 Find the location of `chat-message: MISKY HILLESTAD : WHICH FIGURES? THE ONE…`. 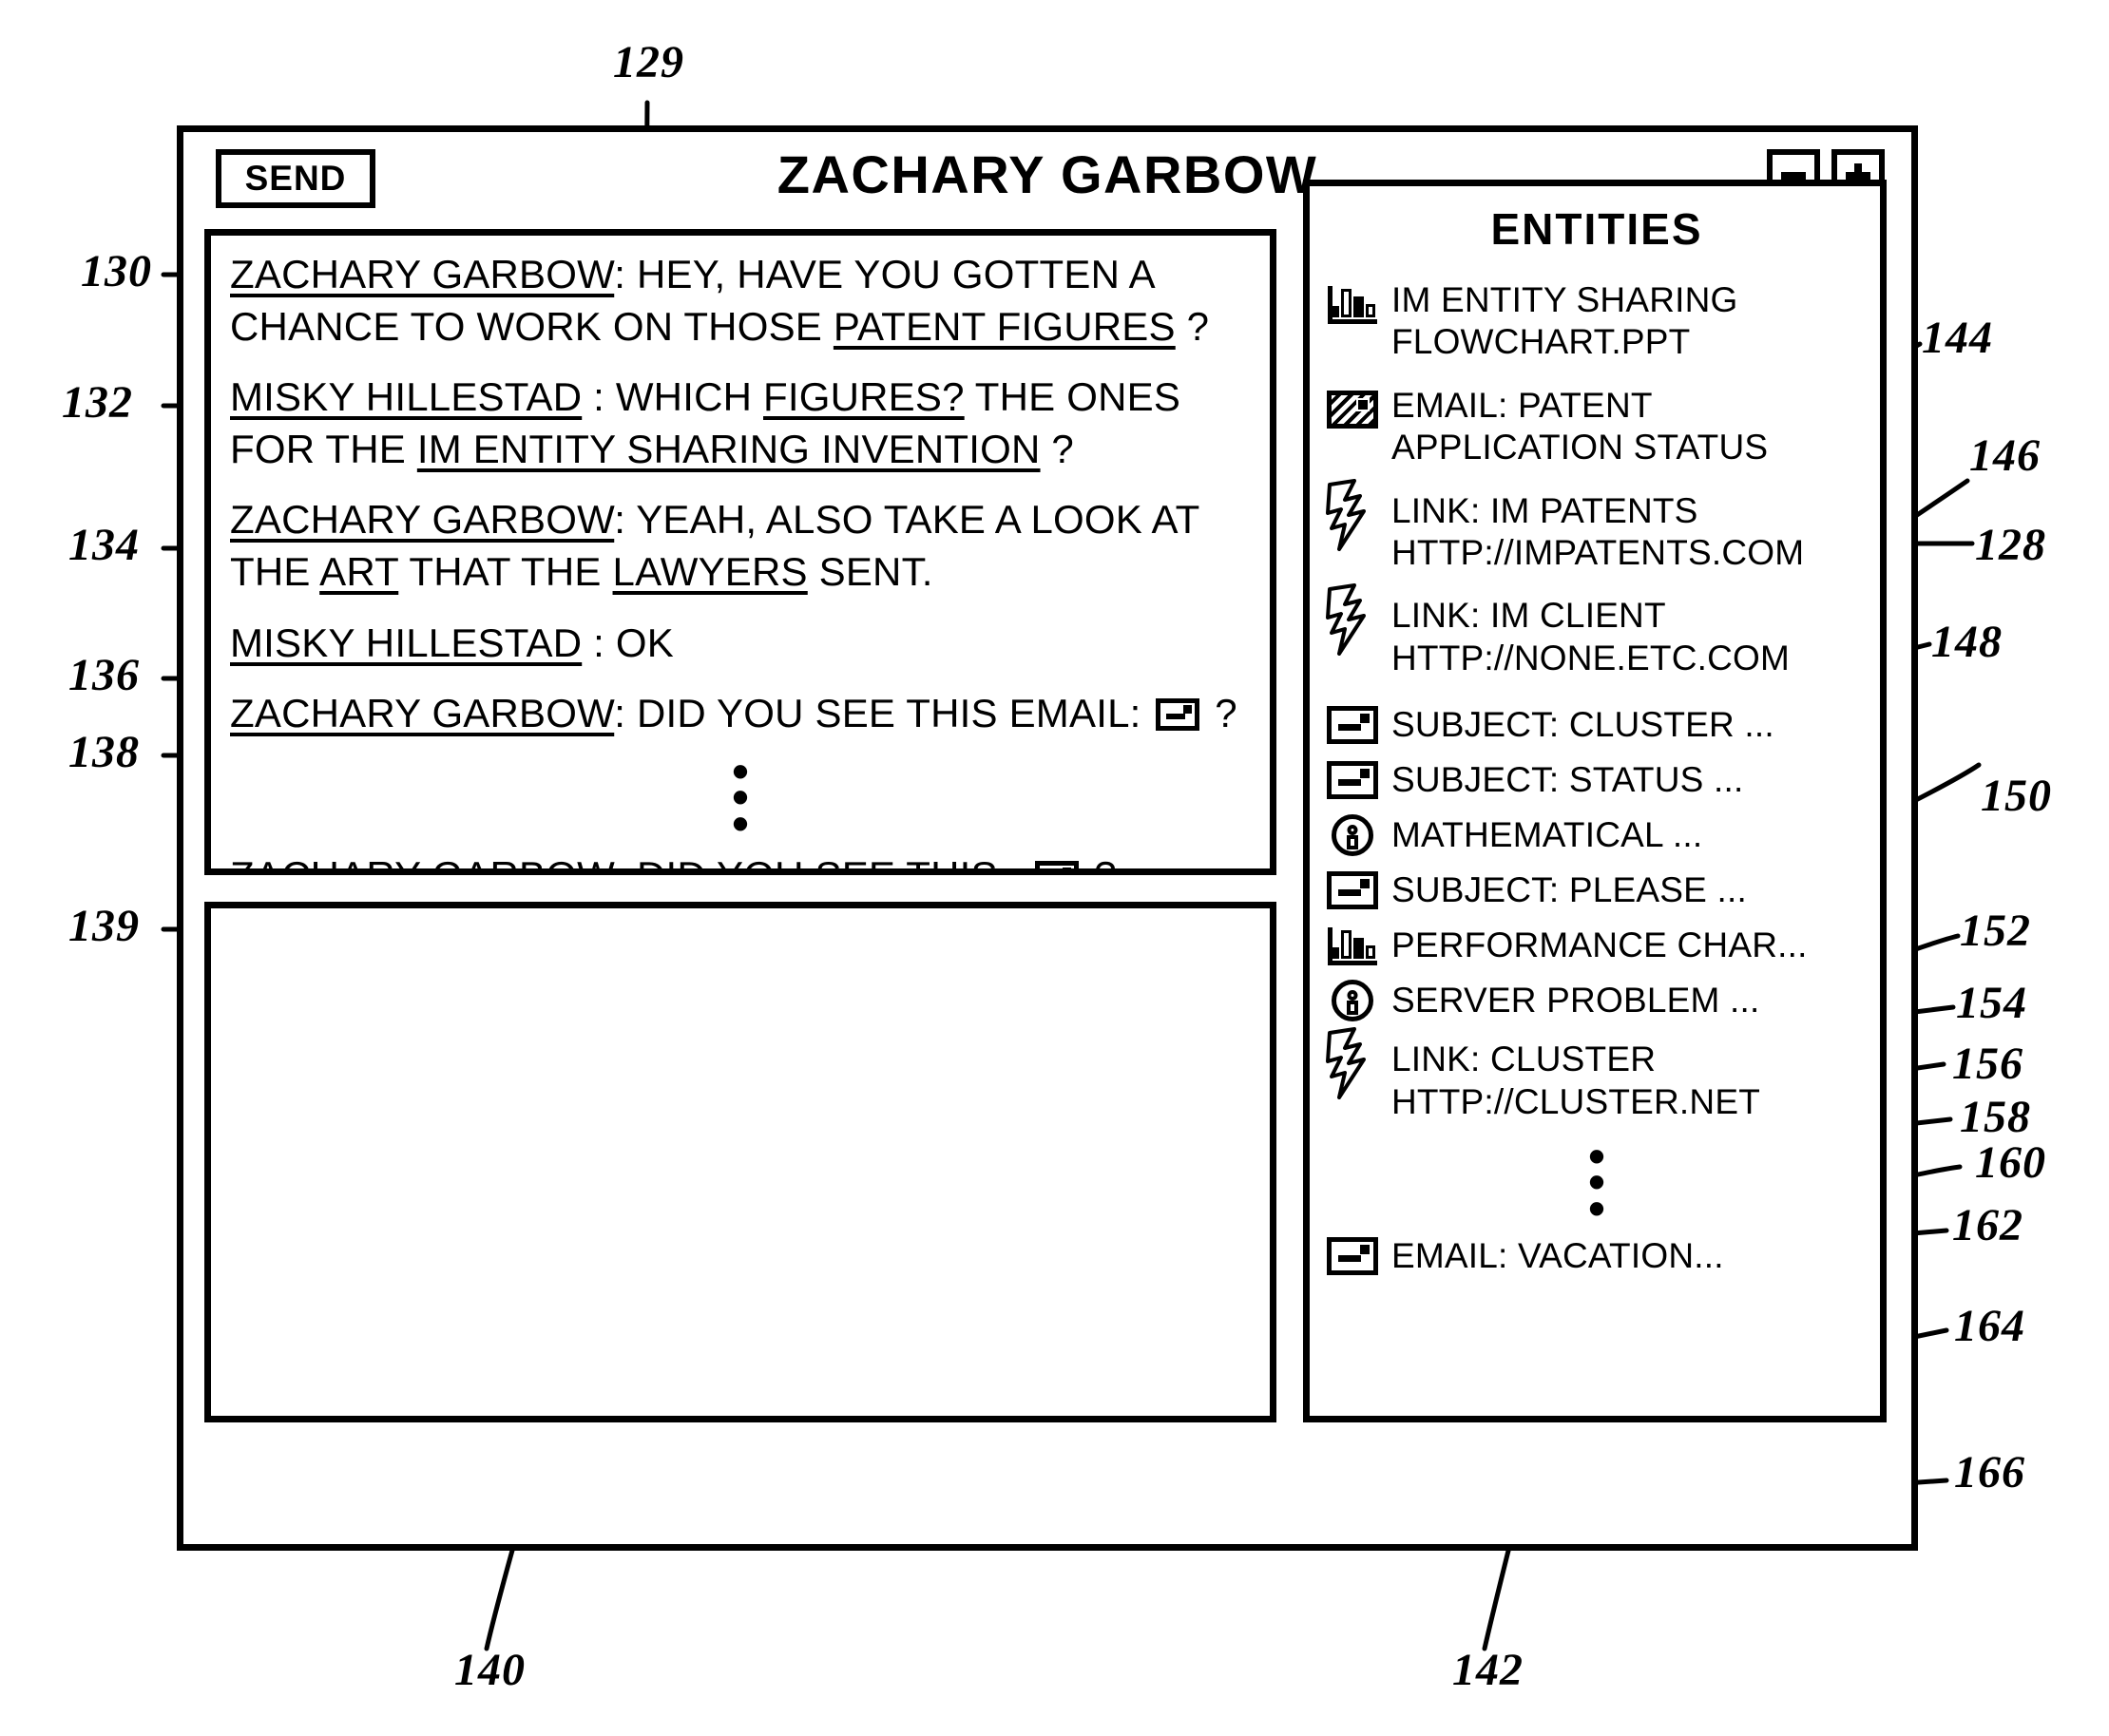

chat-message: MISKY HILLESTAD : WHICH FIGURES? THE ONE… is located at coordinates (740, 424).